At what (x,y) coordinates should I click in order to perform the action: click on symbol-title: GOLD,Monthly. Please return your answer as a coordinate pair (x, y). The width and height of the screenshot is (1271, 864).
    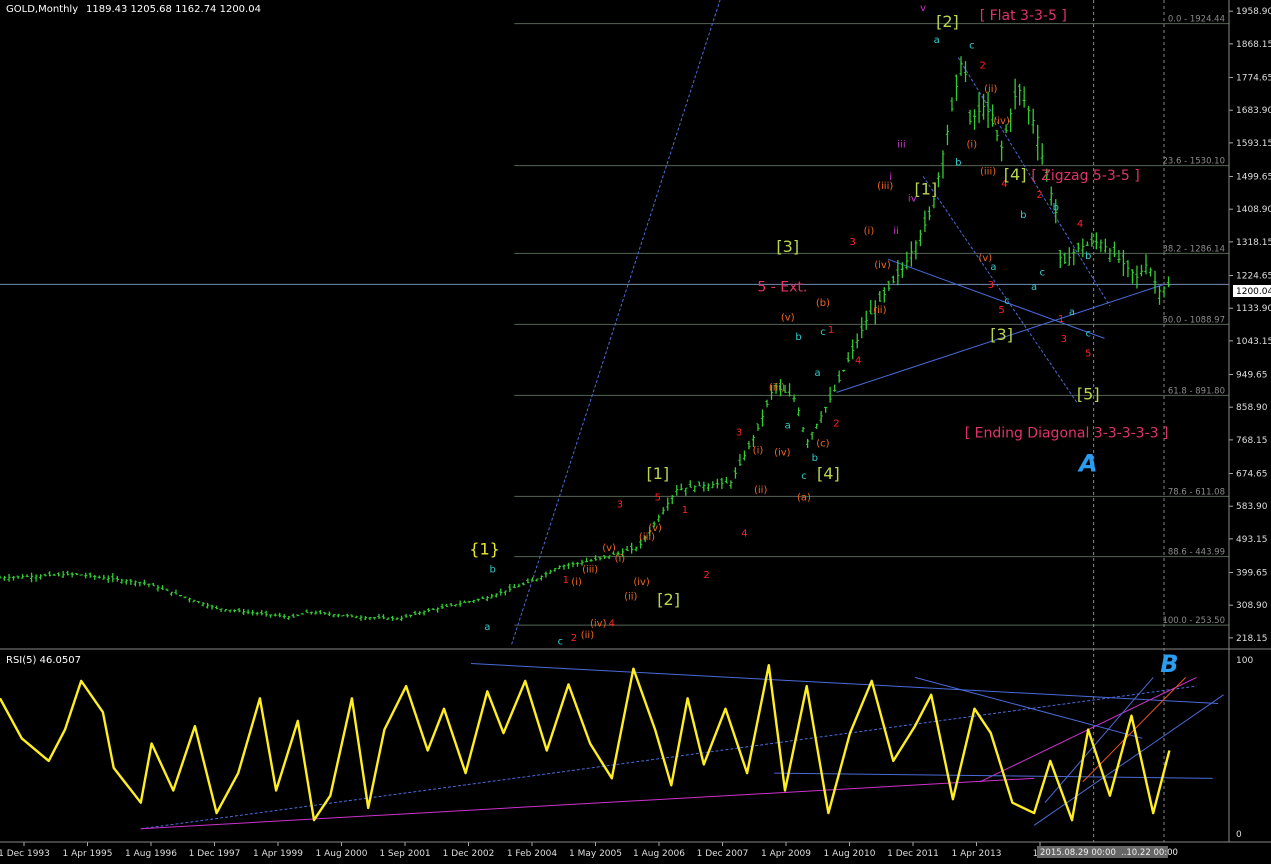
    Looking at the image, I should click on (42, 9).